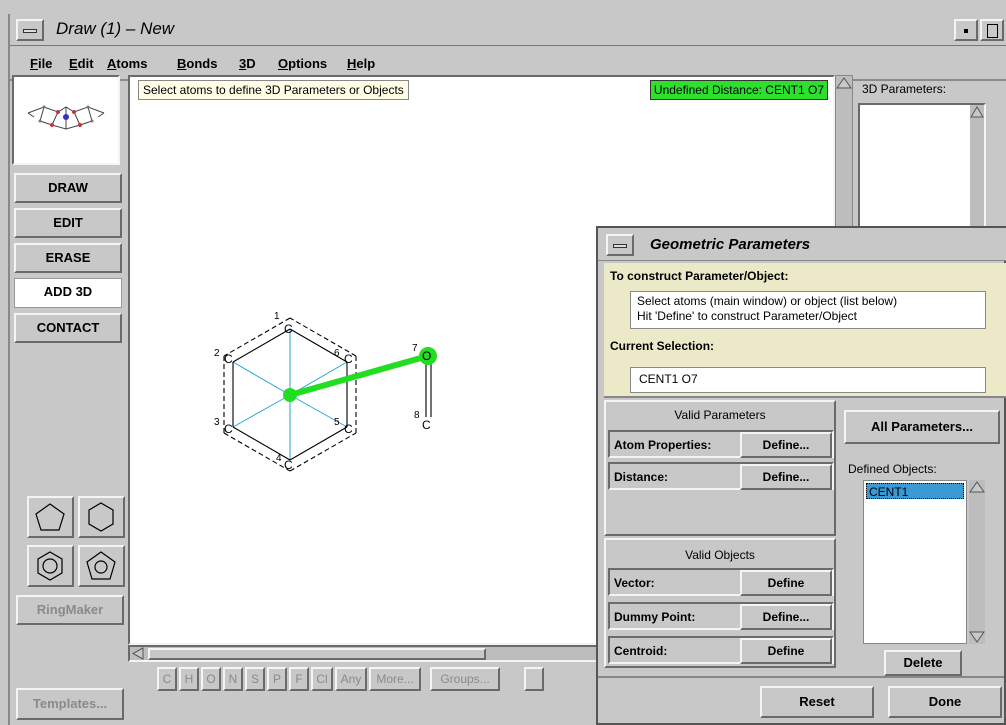  I want to click on centroid-spoke, so click(261, 378).